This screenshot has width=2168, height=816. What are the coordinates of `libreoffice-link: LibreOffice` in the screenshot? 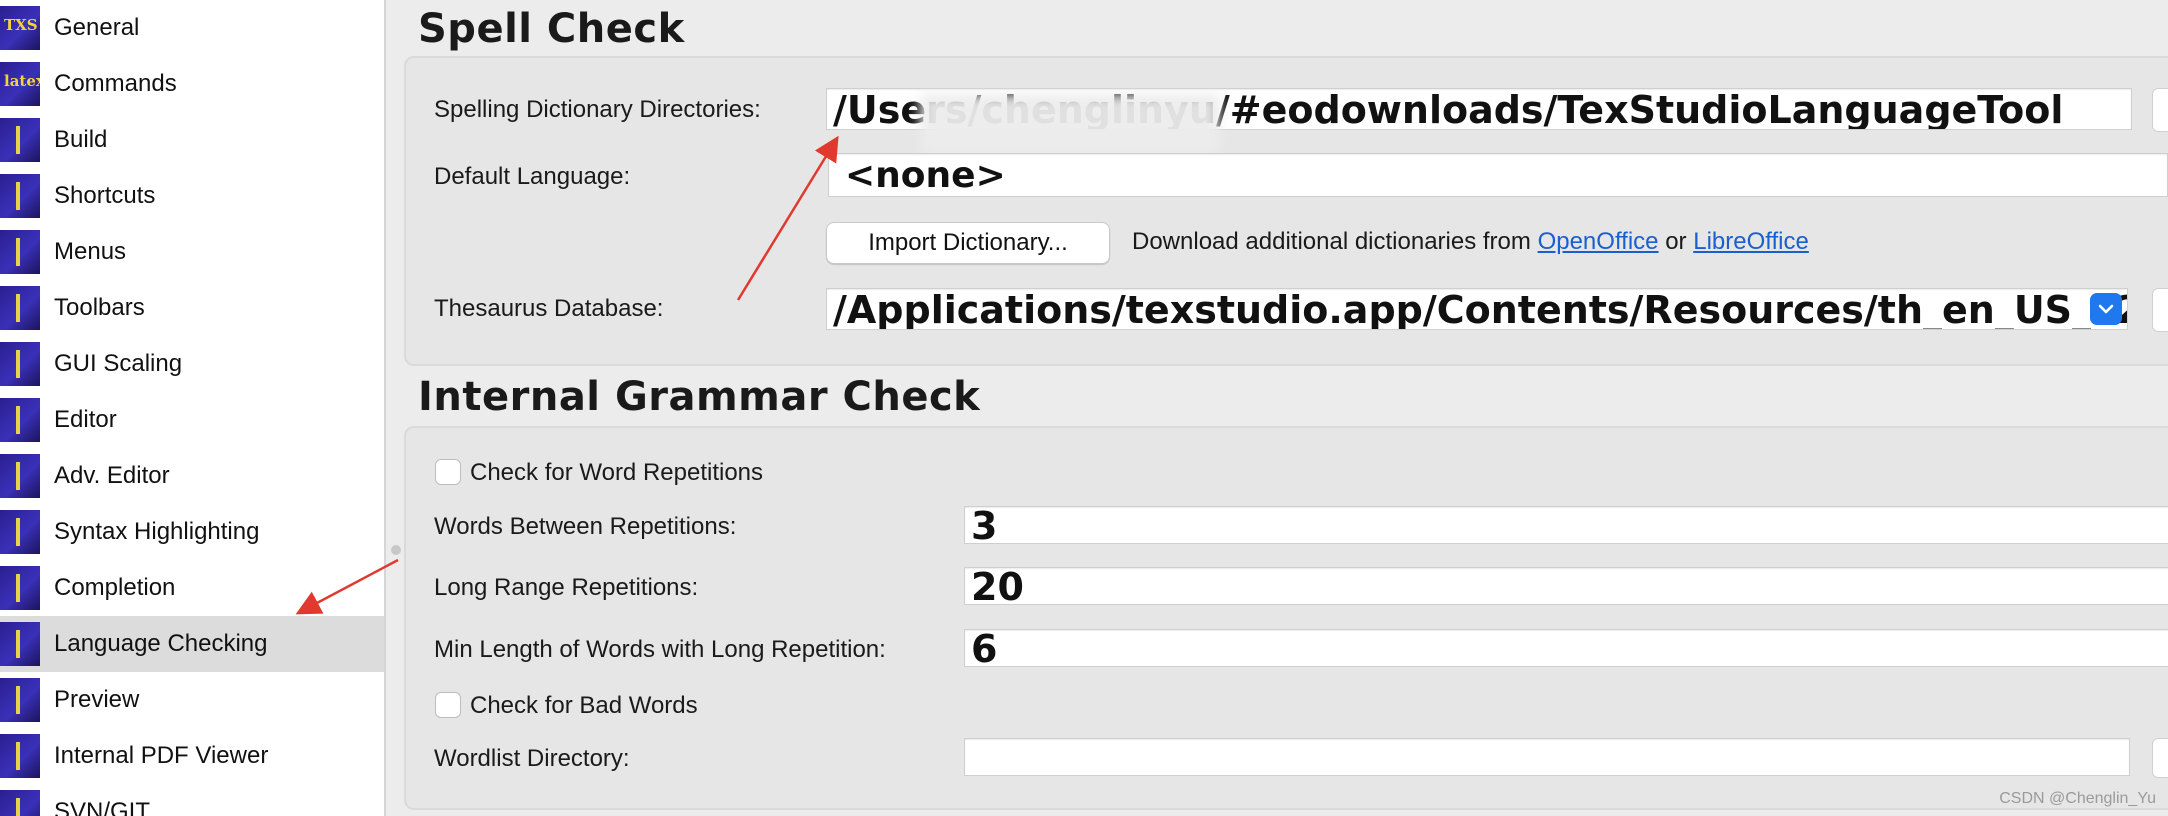 It's located at (1751, 241).